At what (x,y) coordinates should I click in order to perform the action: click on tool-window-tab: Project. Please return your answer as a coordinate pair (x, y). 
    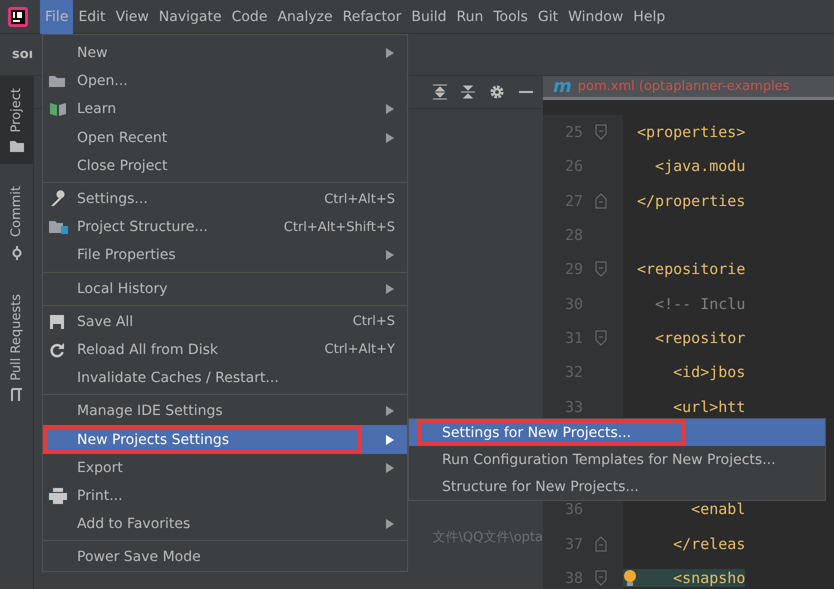
    Looking at the image, I should click on (17, 120).